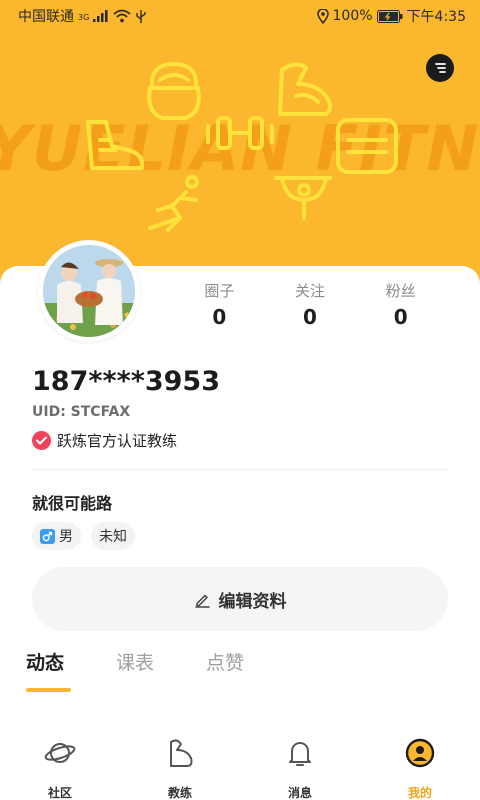 This screenshot has height=800, width=480. Describe the element at coordinates (179, 793) in the screenshot. I see `nav-label: 教练` at that location.